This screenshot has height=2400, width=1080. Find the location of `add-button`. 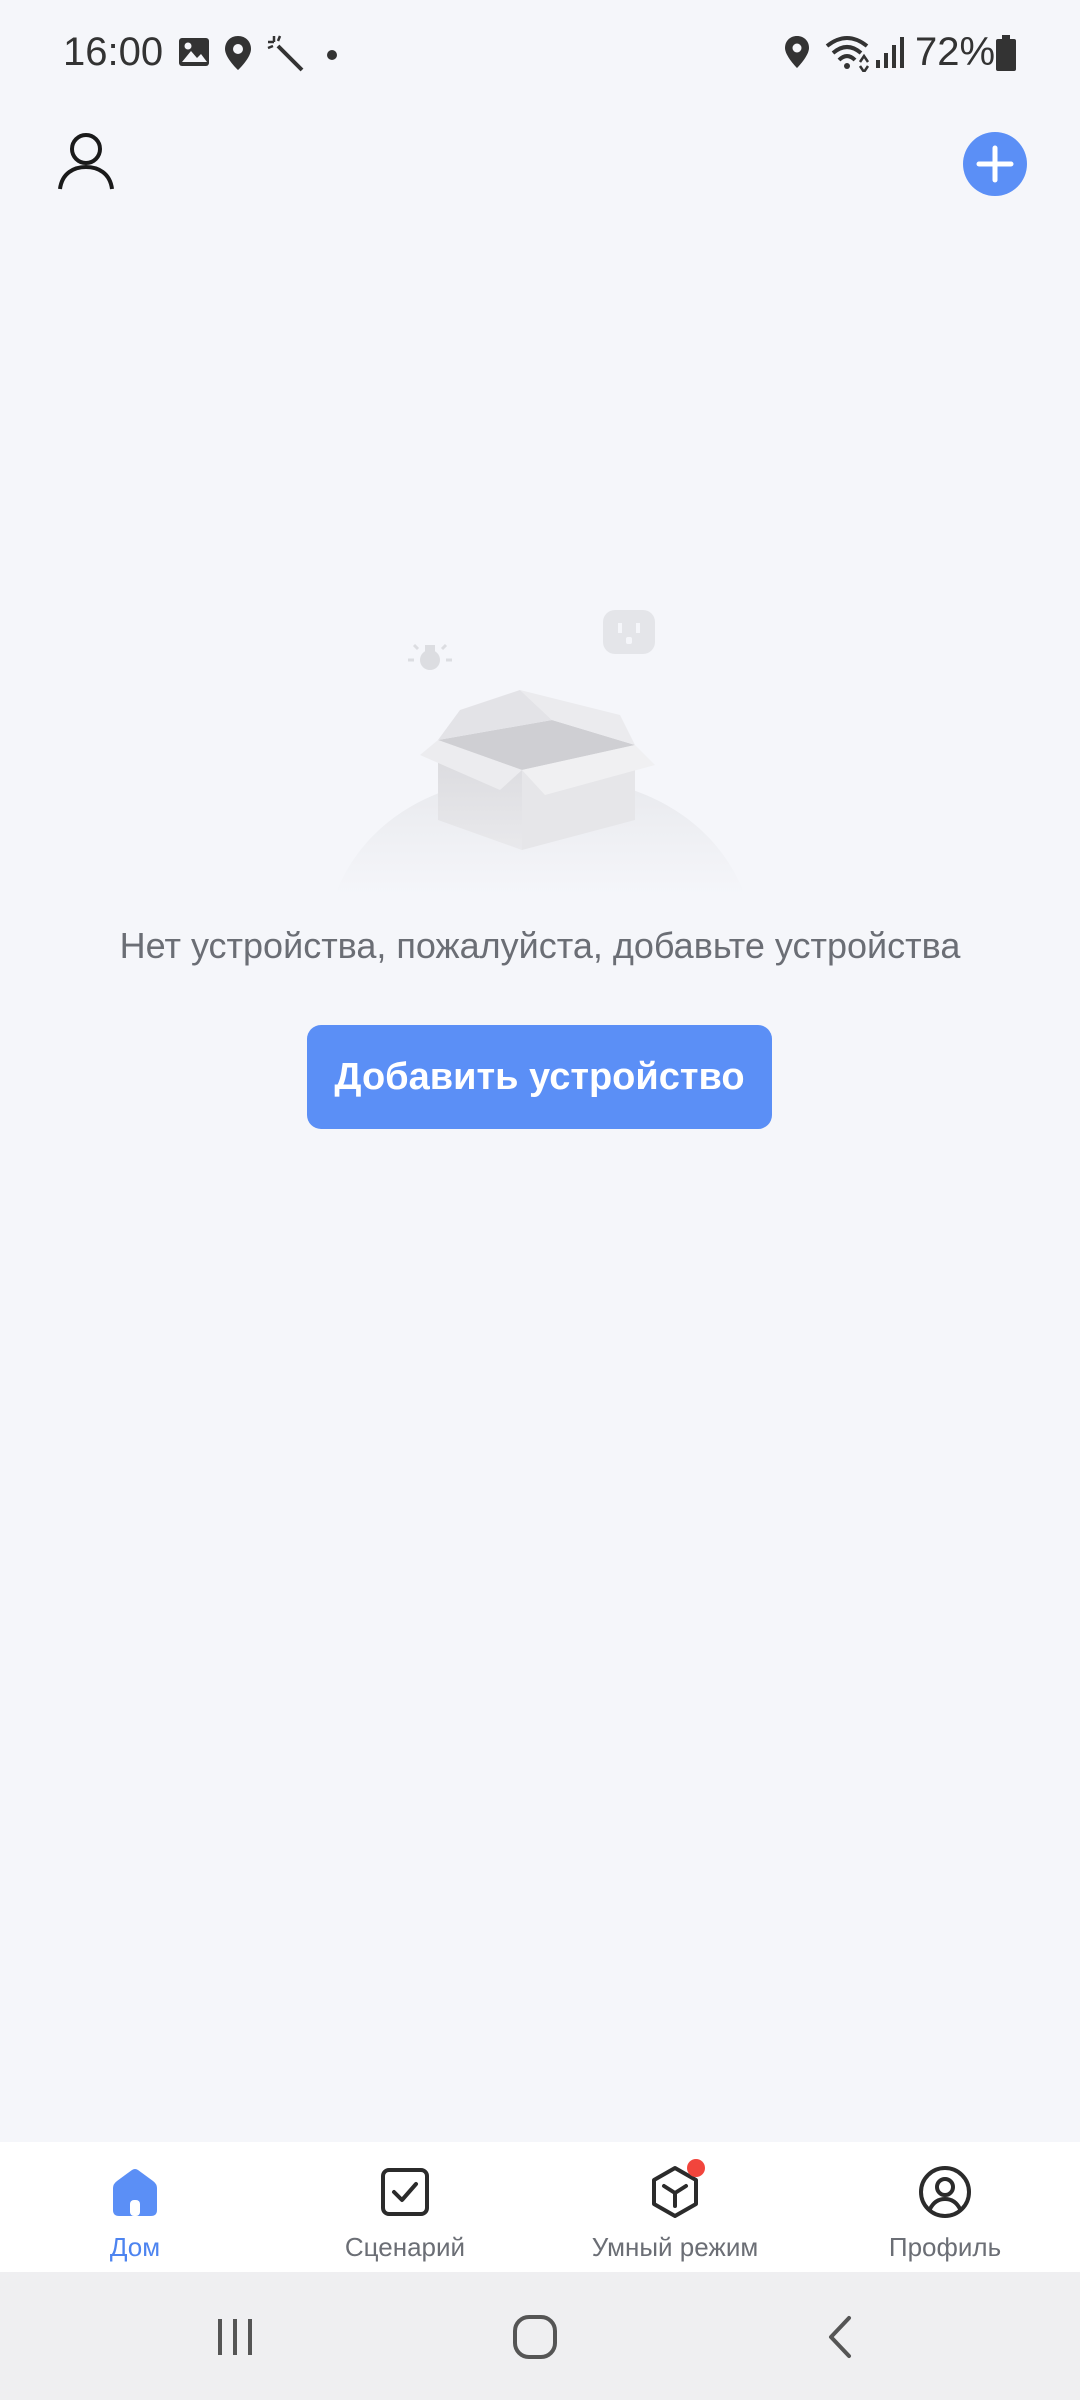

add-button is located at coordinates (995, 164).